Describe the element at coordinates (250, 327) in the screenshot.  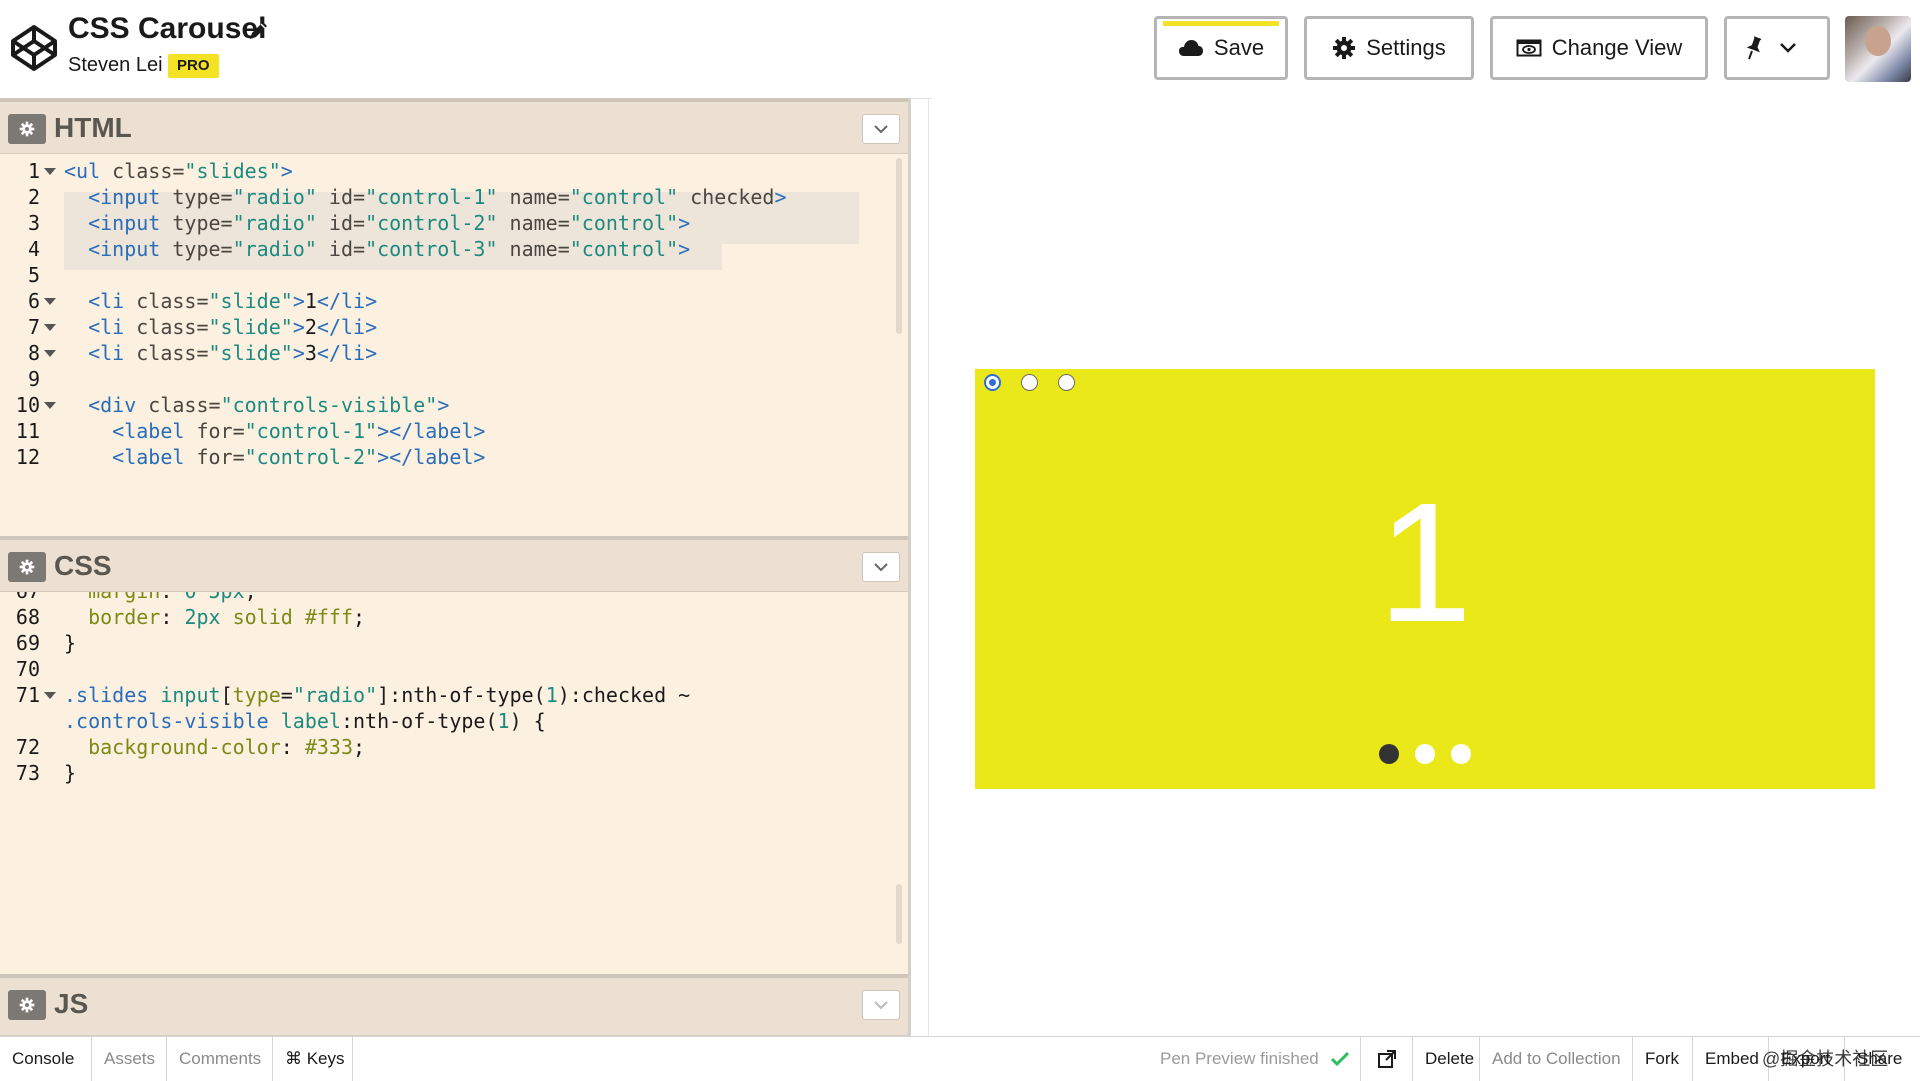
I see `code-token: "slide"` at that location.